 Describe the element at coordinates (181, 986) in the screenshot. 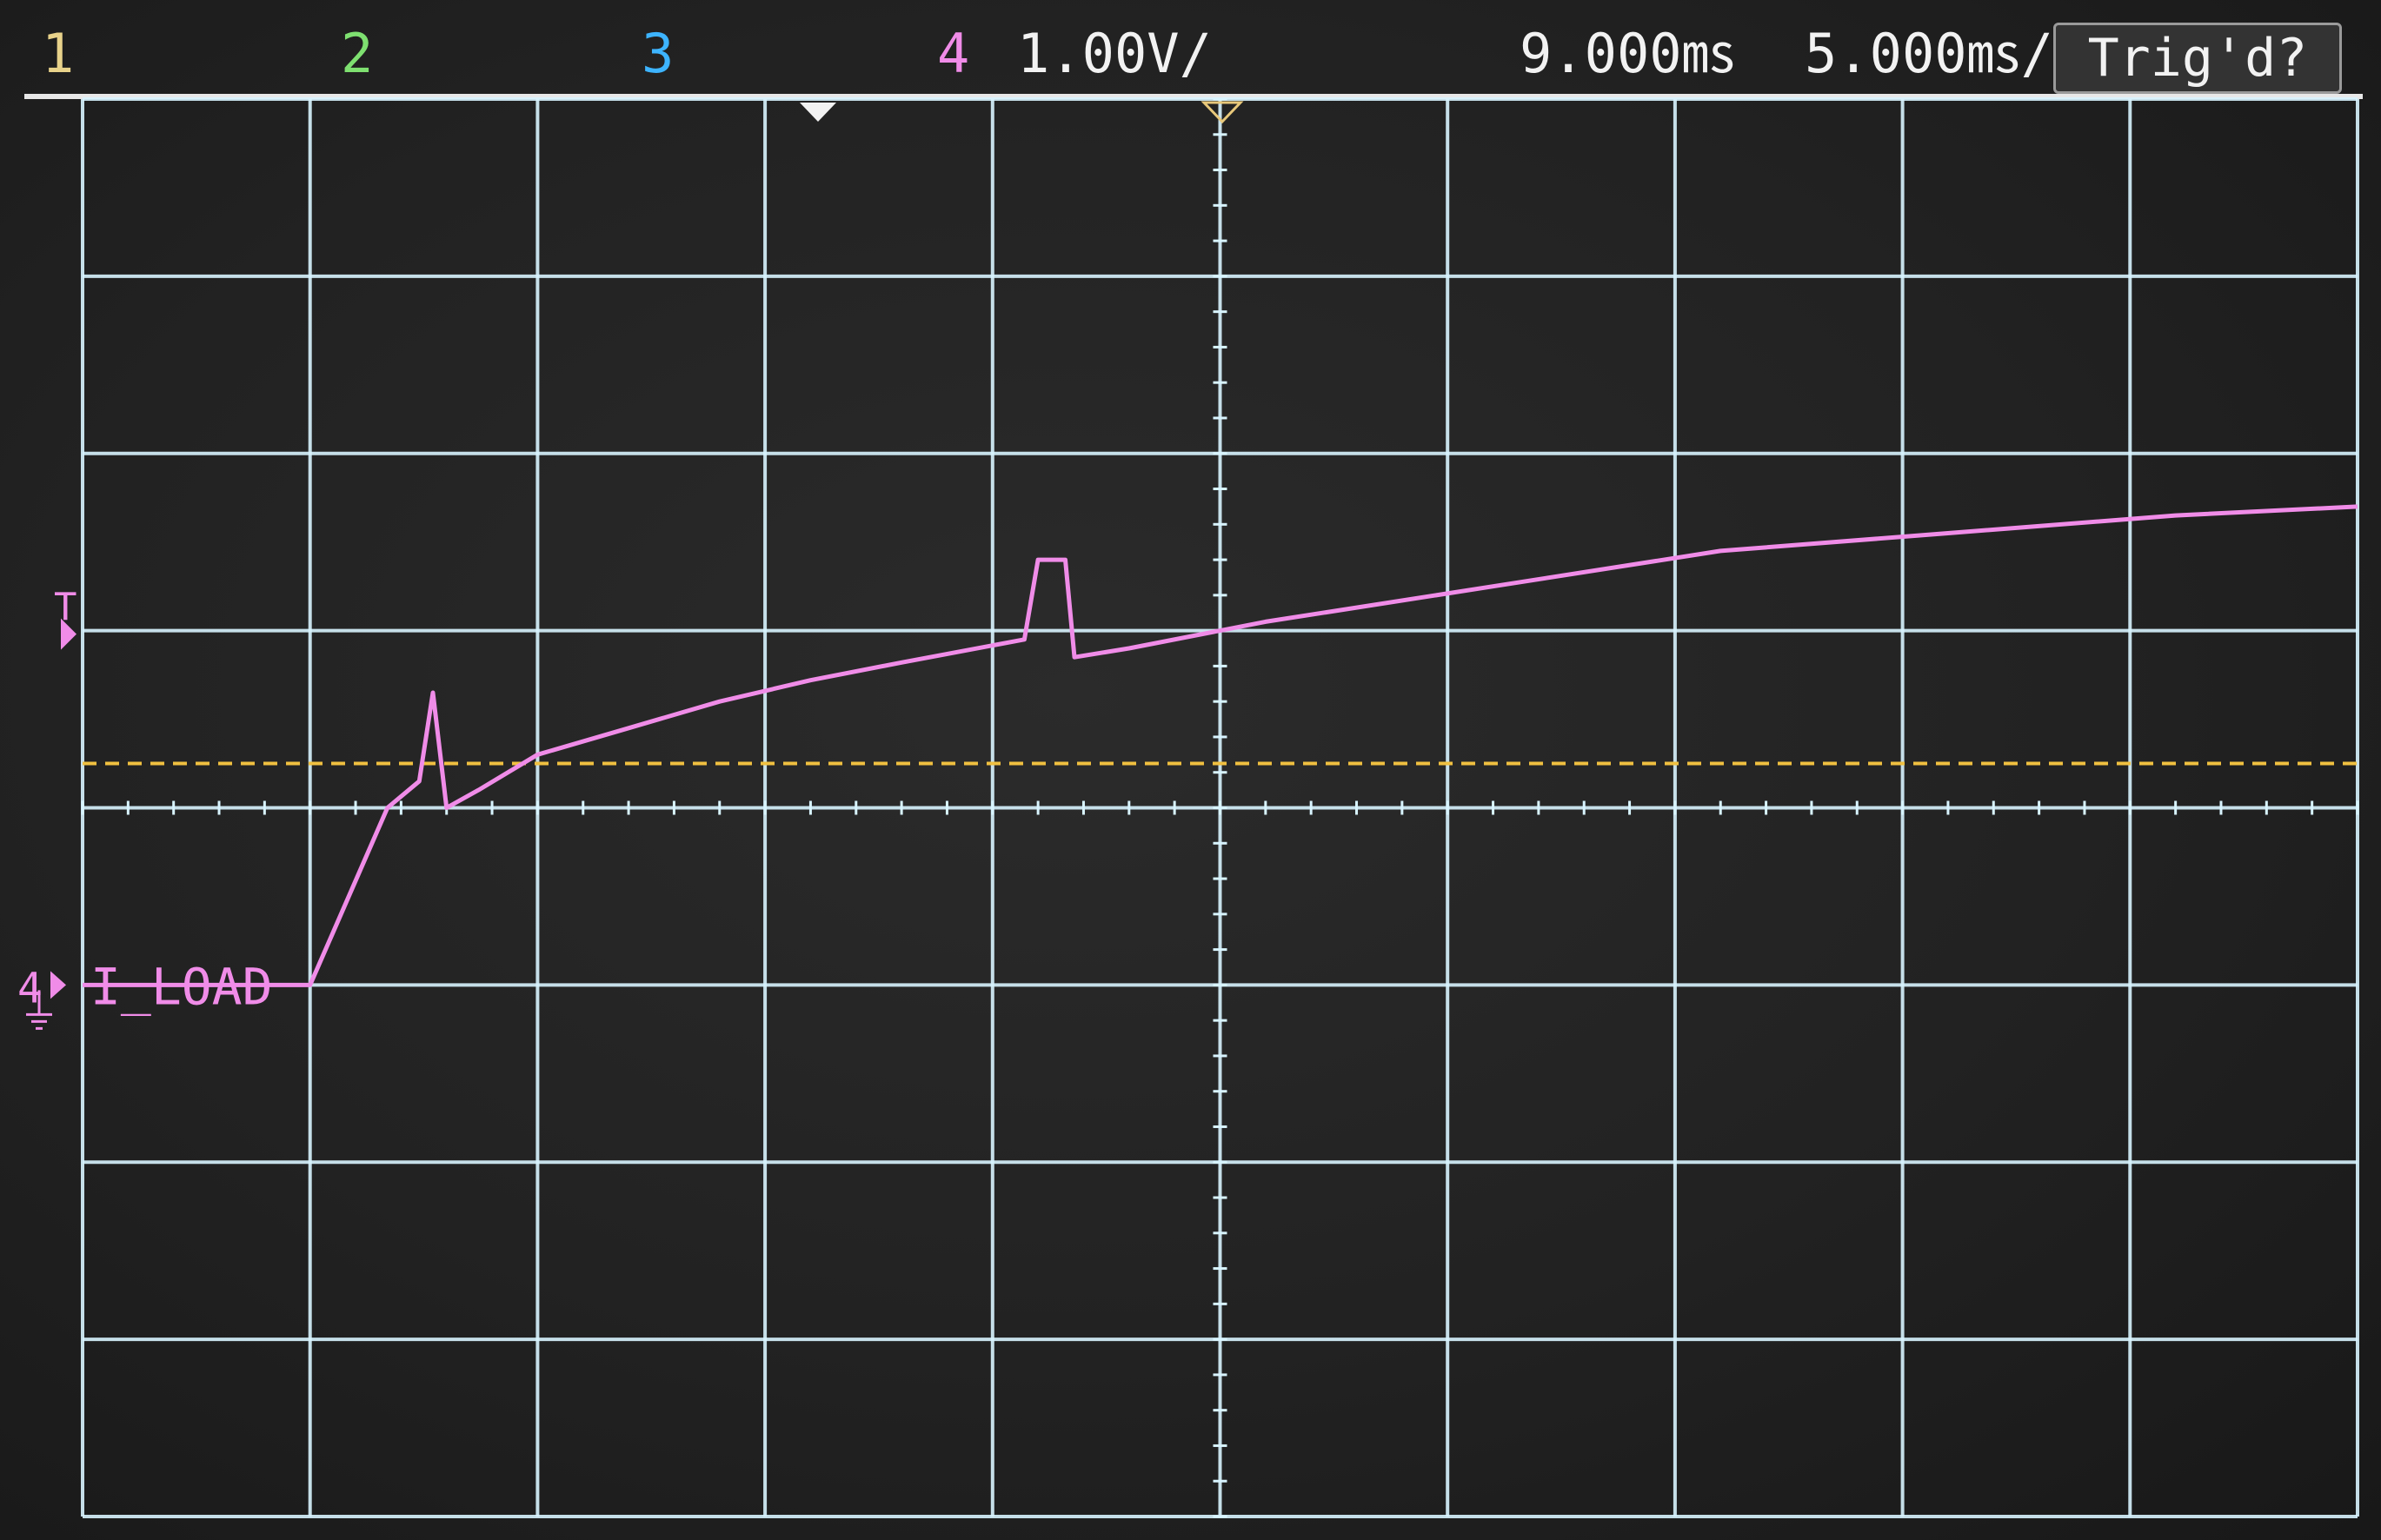

I see `trace-label: I_LOAD` at that location.